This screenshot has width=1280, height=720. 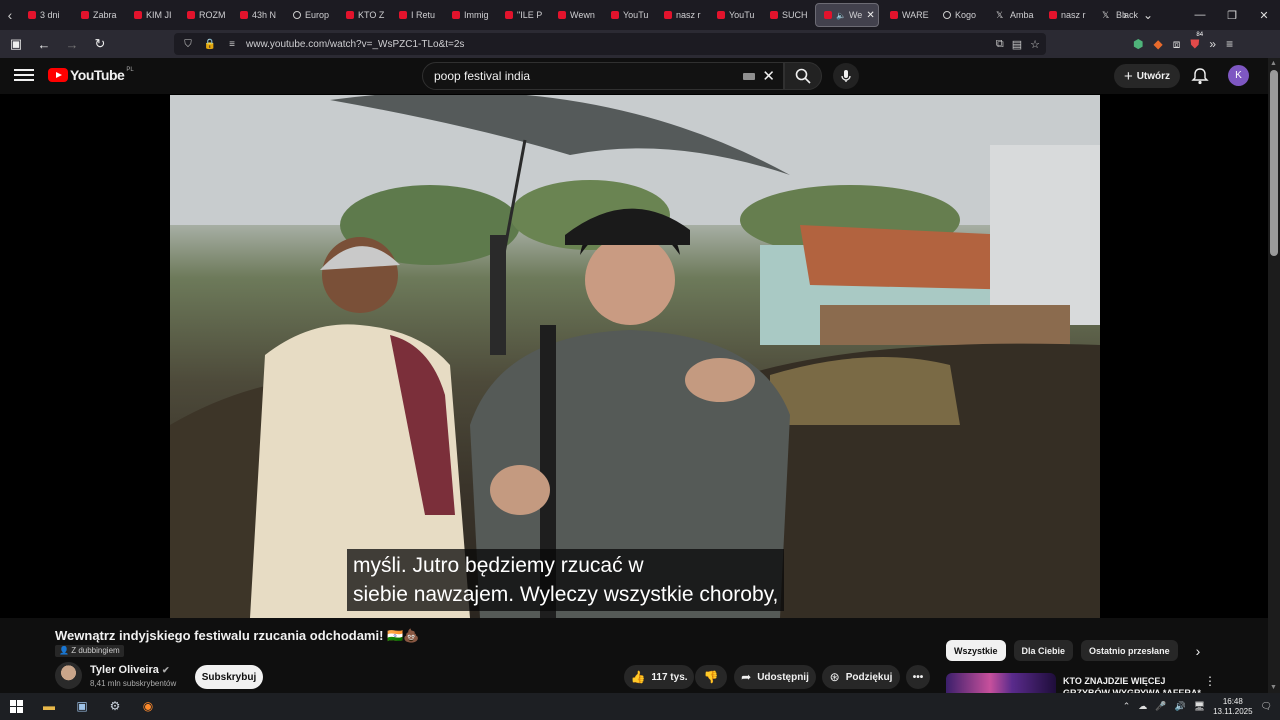 What do you see at coordinates (98, 15) in the screenshot?
I see `browser-tab: Zabra` at bounding box center [98, 15].